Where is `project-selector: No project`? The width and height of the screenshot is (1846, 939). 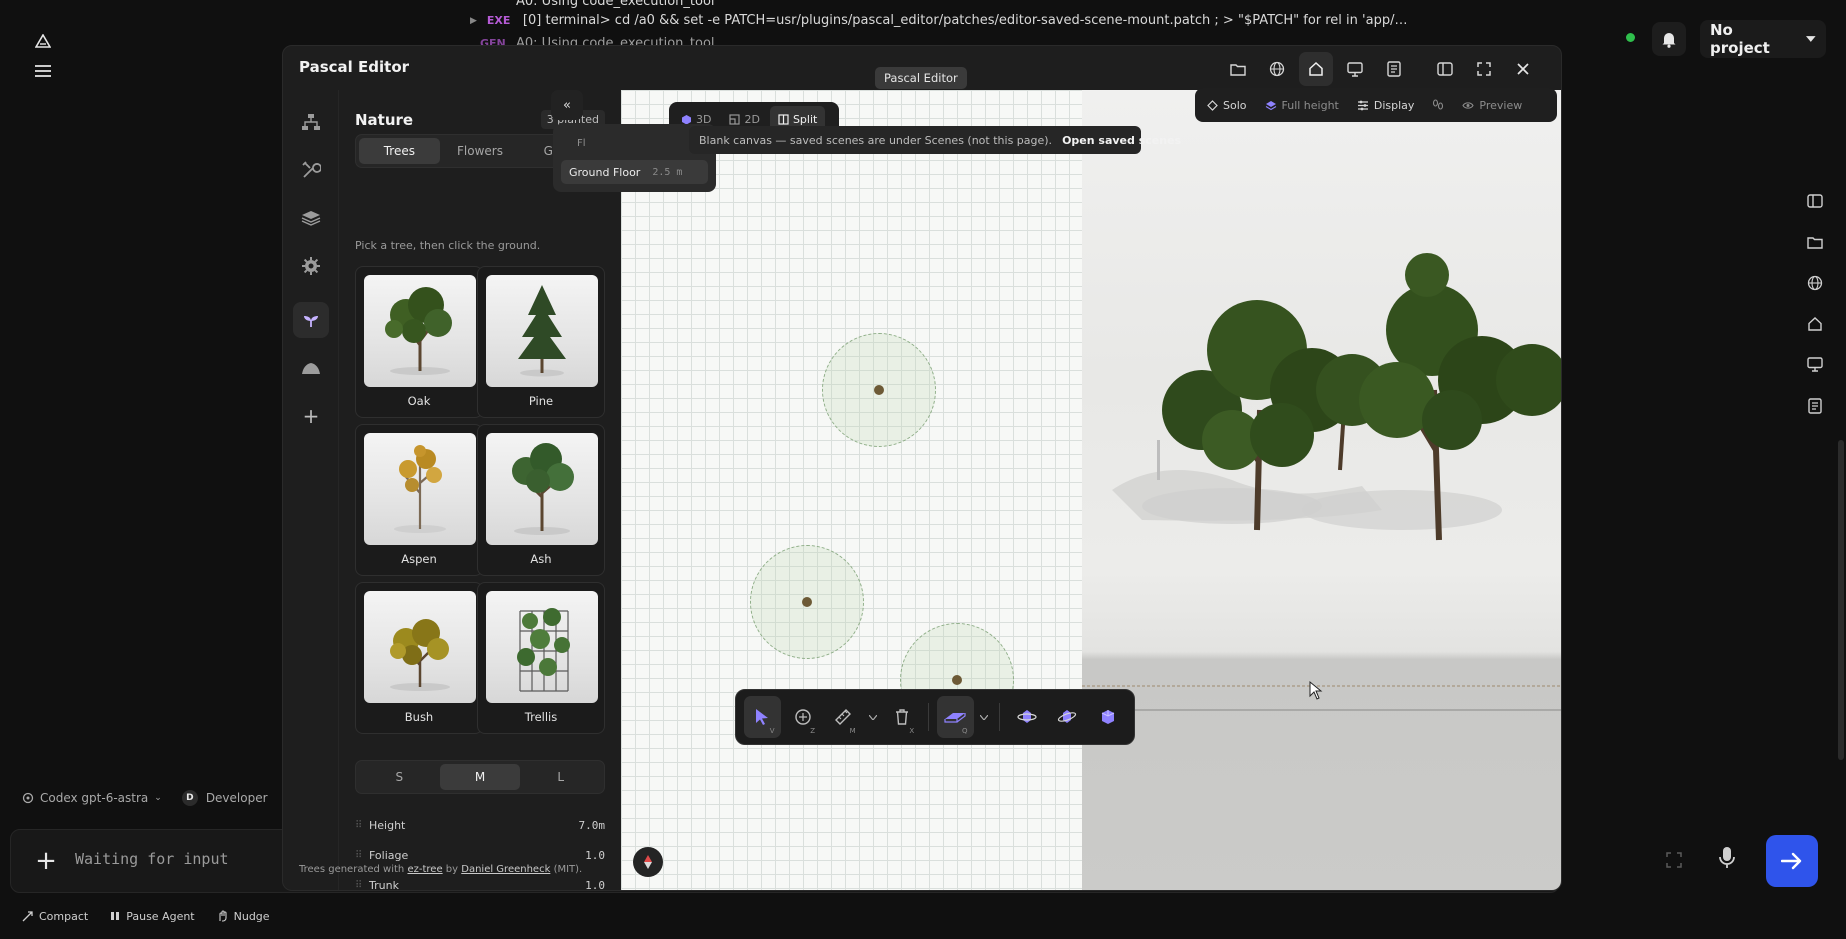 project-selector: No project is located at coordinates (1763, 39).